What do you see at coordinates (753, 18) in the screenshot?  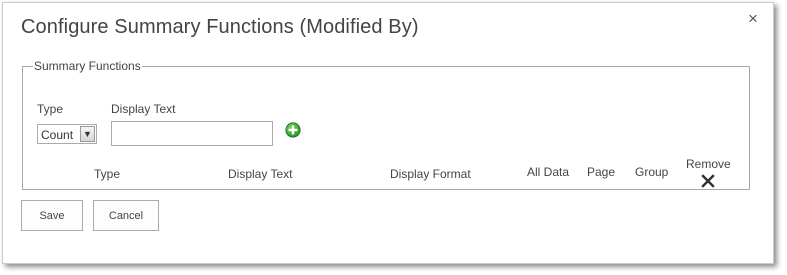 I see `close-icon: ×` at bounding box center [753, 18].